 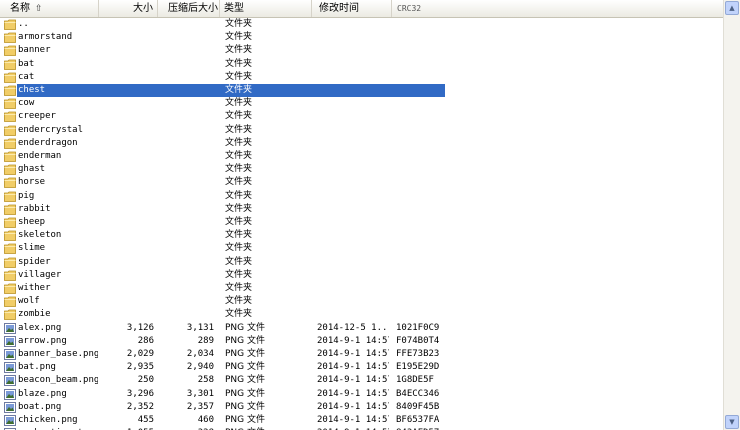 I want to click on column-name: 名称 ⇧, so click(x=49, y=8).